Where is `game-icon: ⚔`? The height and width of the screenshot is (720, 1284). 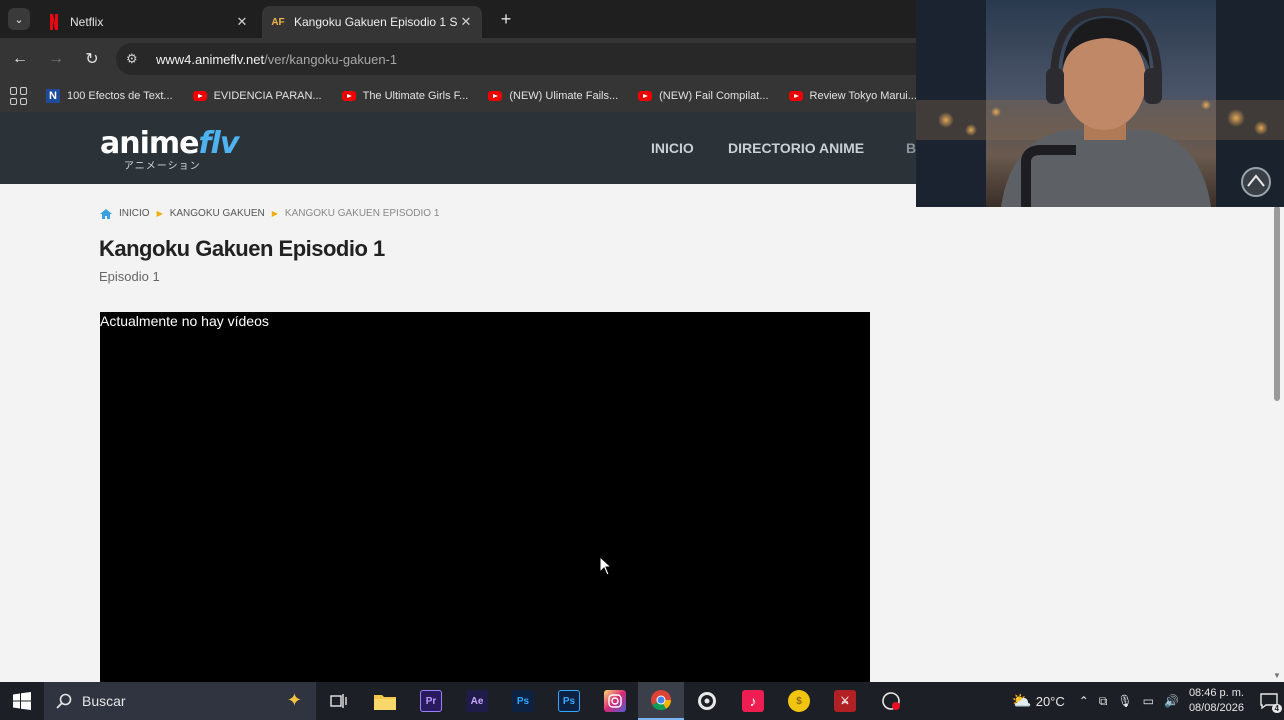
game-icon: ⚔ is located at coordinates (845, 701).